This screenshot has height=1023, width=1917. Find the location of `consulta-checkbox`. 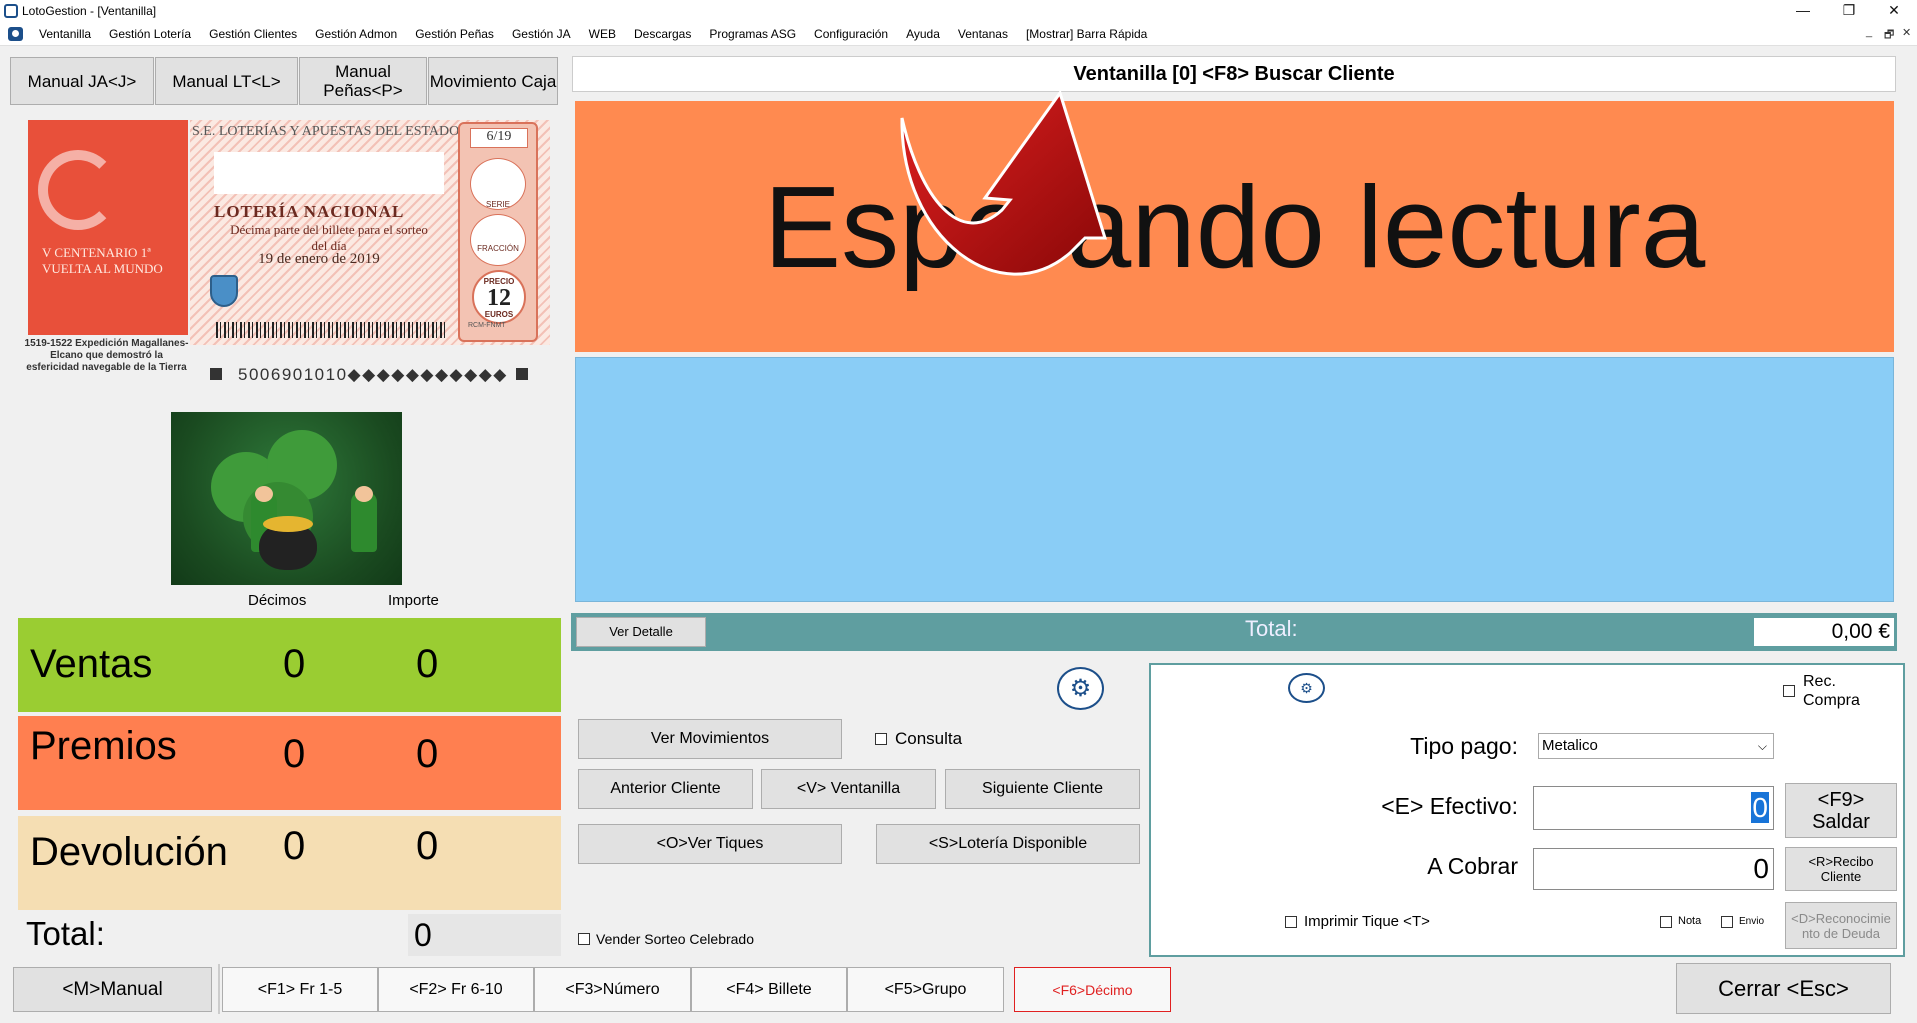

consulta-checkbox is located at coordinates (881, 739).